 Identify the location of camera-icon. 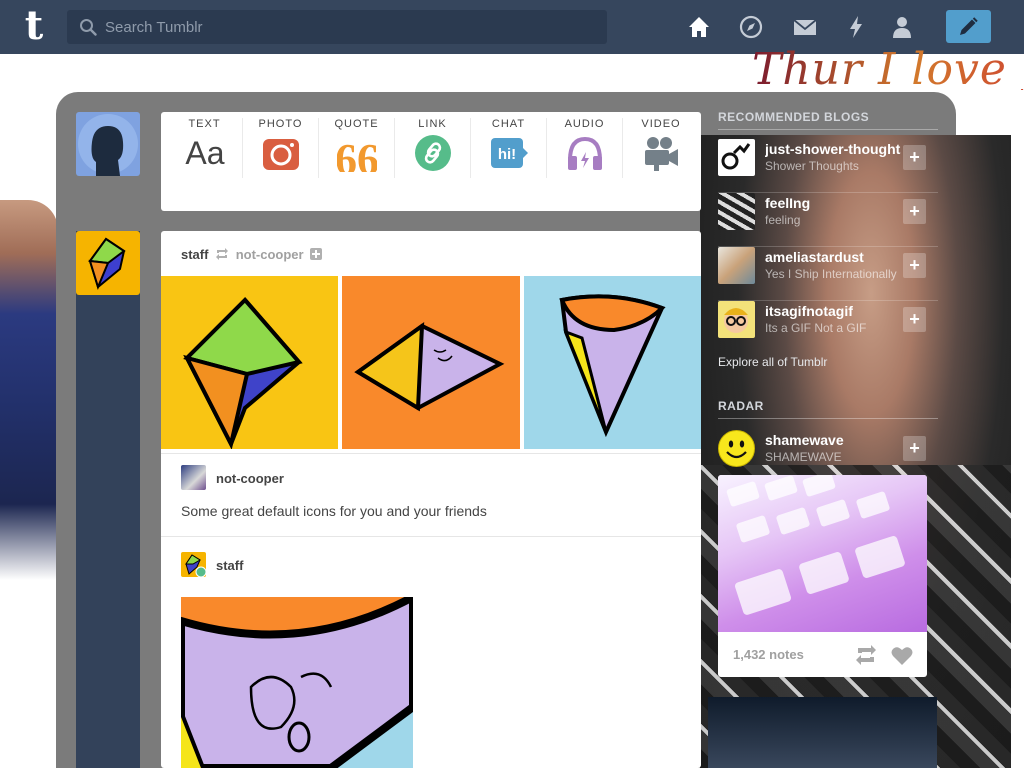
(280, 154).